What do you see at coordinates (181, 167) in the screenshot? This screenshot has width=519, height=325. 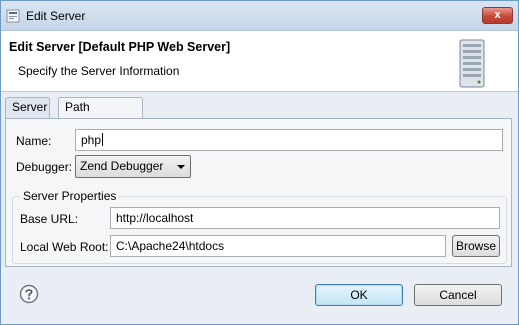 I see `chevron-down-icon` at bounding box center [181, 167].